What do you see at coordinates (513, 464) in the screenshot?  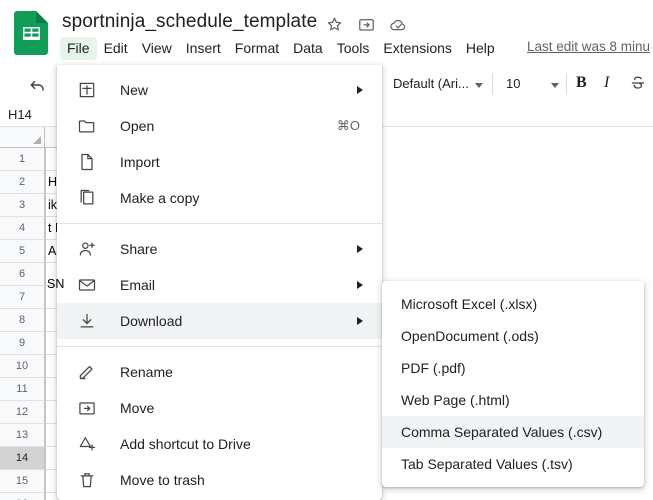 I see `download-option-tab-separated-values-tsv-: Tab Separated Values (.tsv)` at bounding box center [513, 464].